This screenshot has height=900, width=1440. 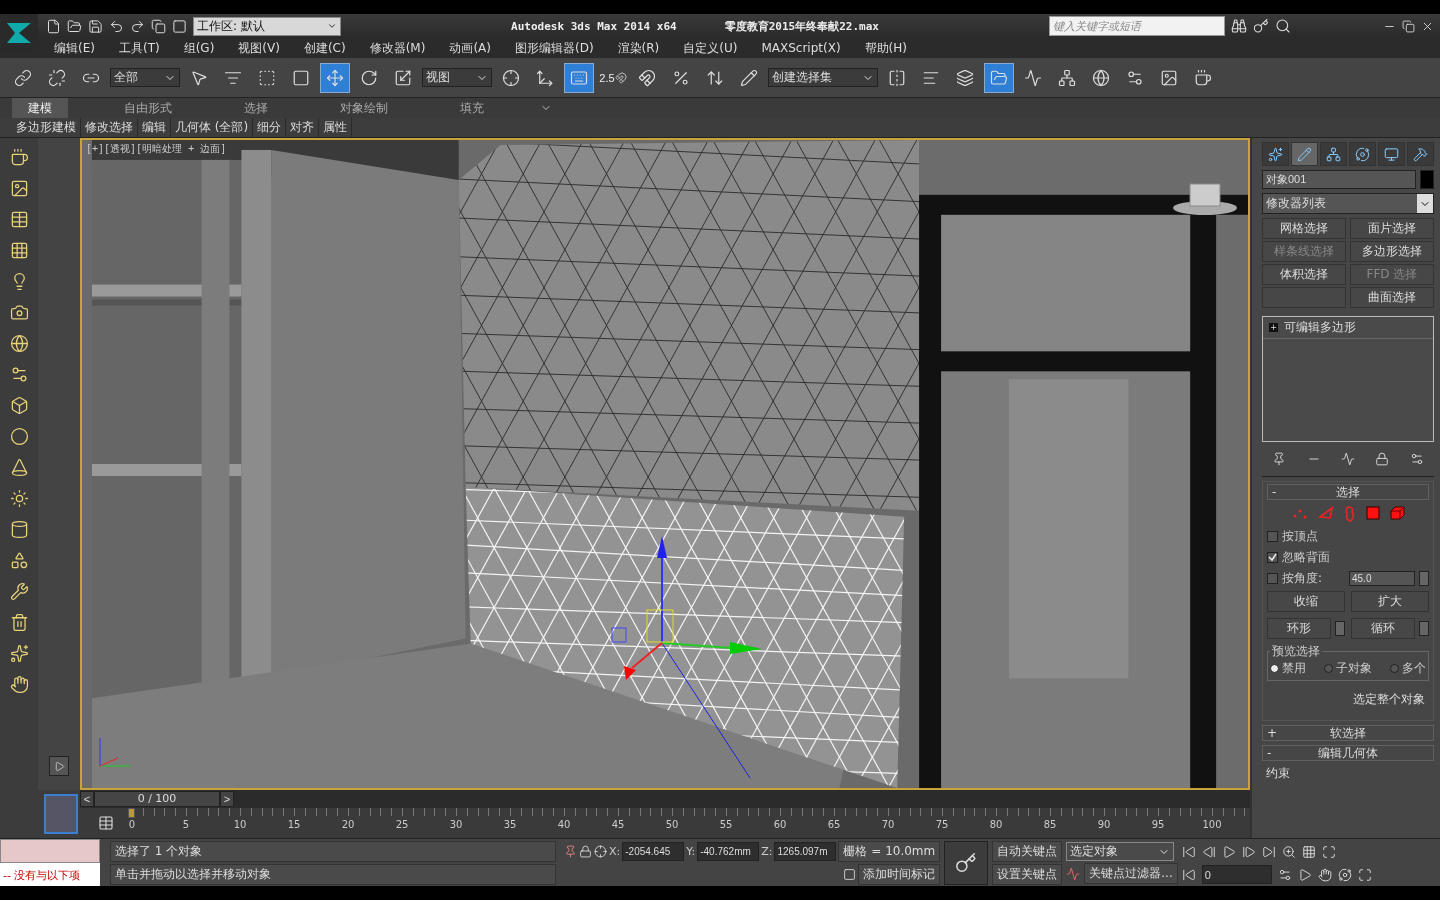 What do you see at coordinates (579, 77) in the screenshot?
I see `keyboard-button` at bounding box center [579, 77].